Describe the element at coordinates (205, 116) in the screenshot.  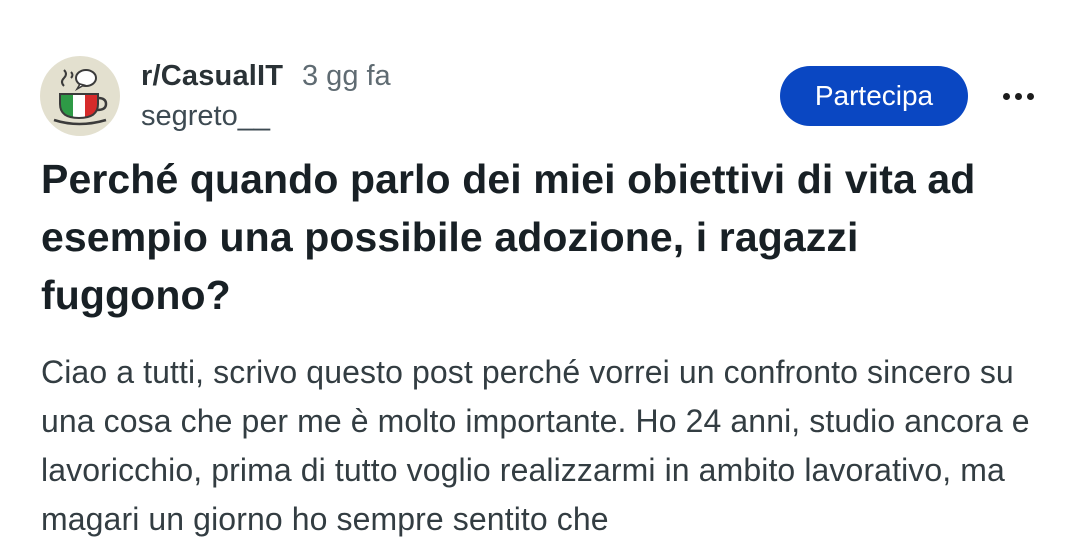
I see `author-name: segreto__` at that location.